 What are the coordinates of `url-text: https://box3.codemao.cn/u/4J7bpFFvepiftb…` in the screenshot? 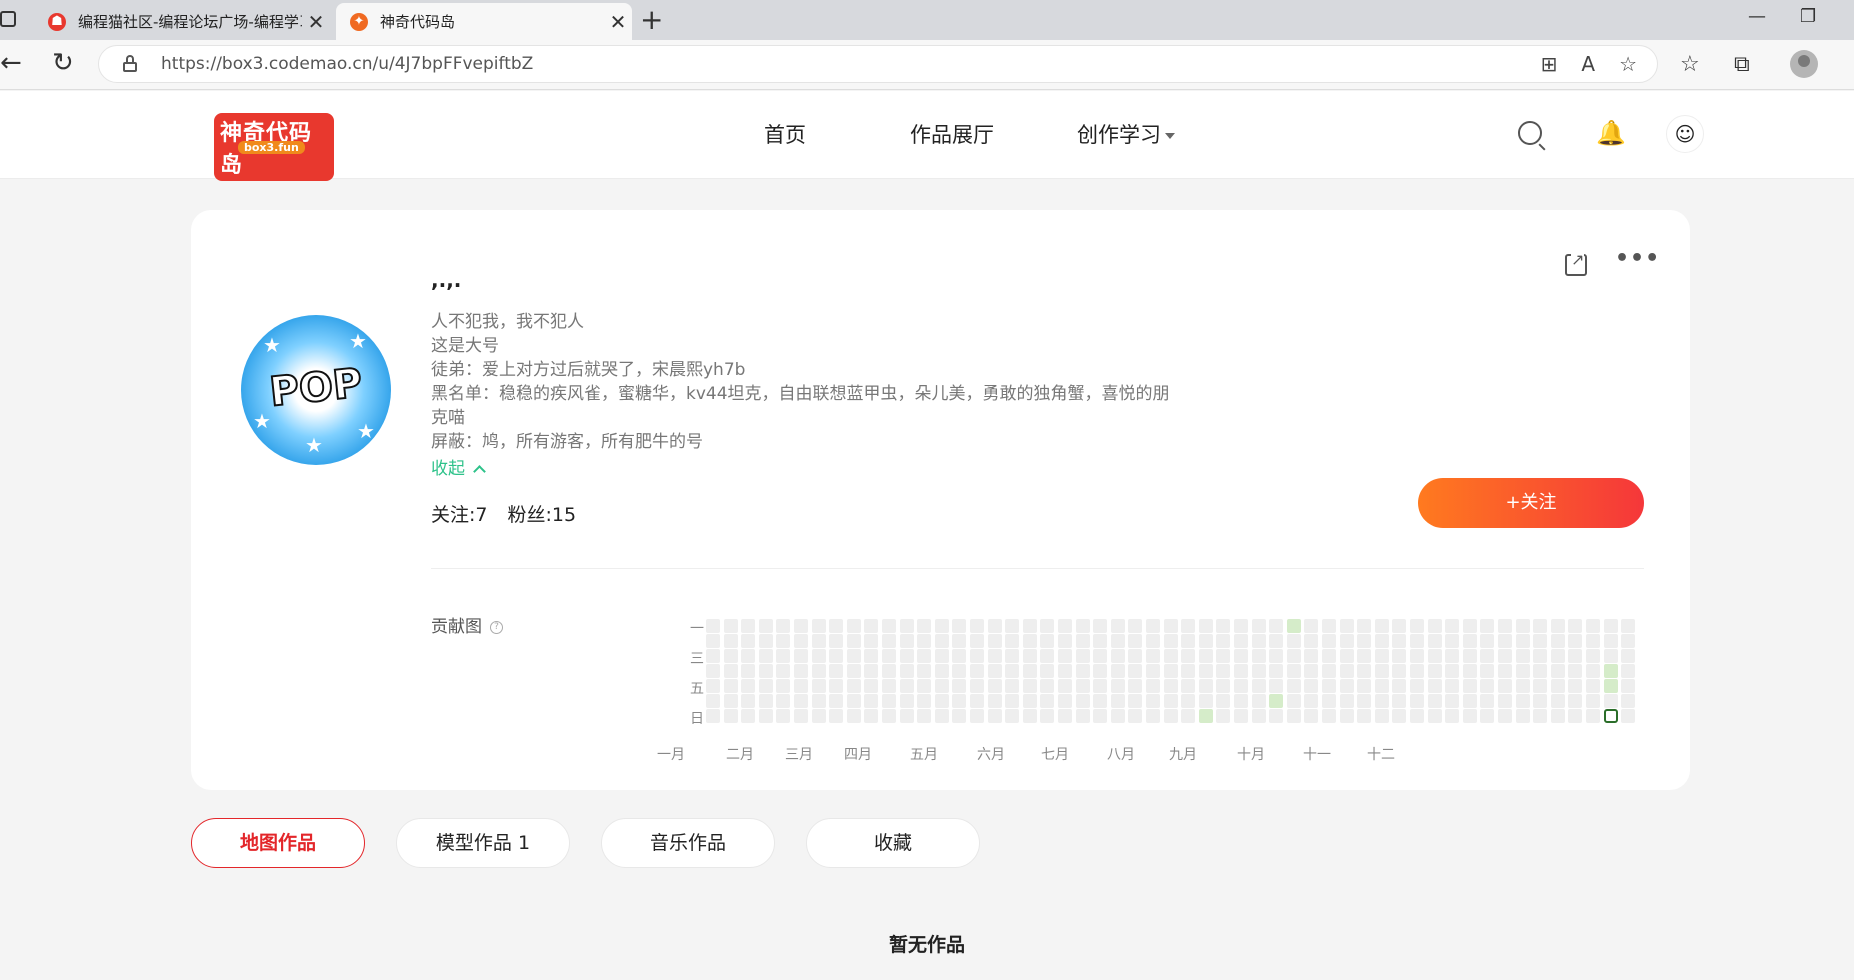 It's located at (347, 64).